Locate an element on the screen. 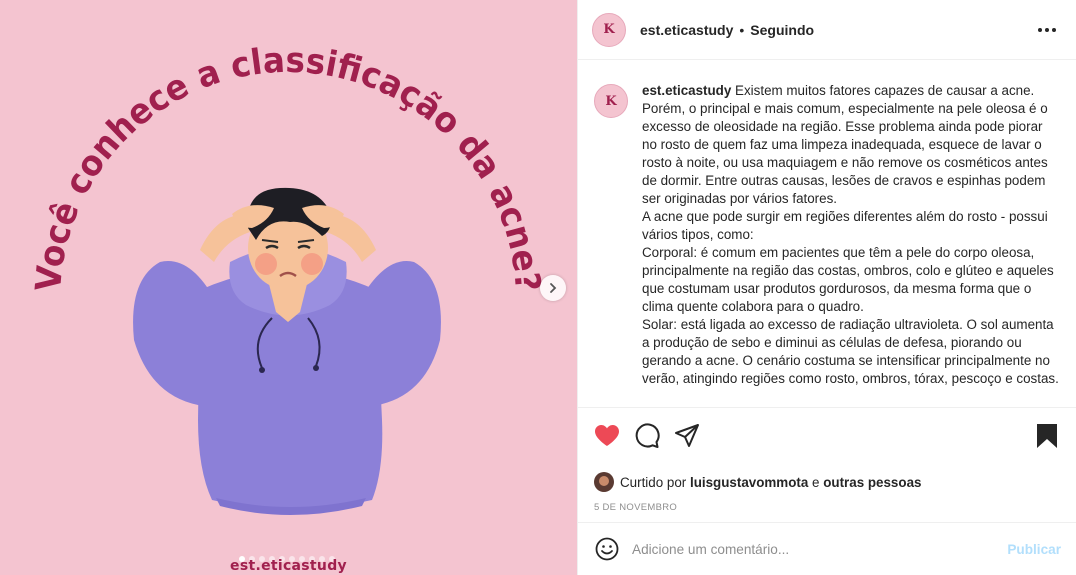 This screenshot has height=575, width=1076. next-slide-button is located at coordinates (553, 288).